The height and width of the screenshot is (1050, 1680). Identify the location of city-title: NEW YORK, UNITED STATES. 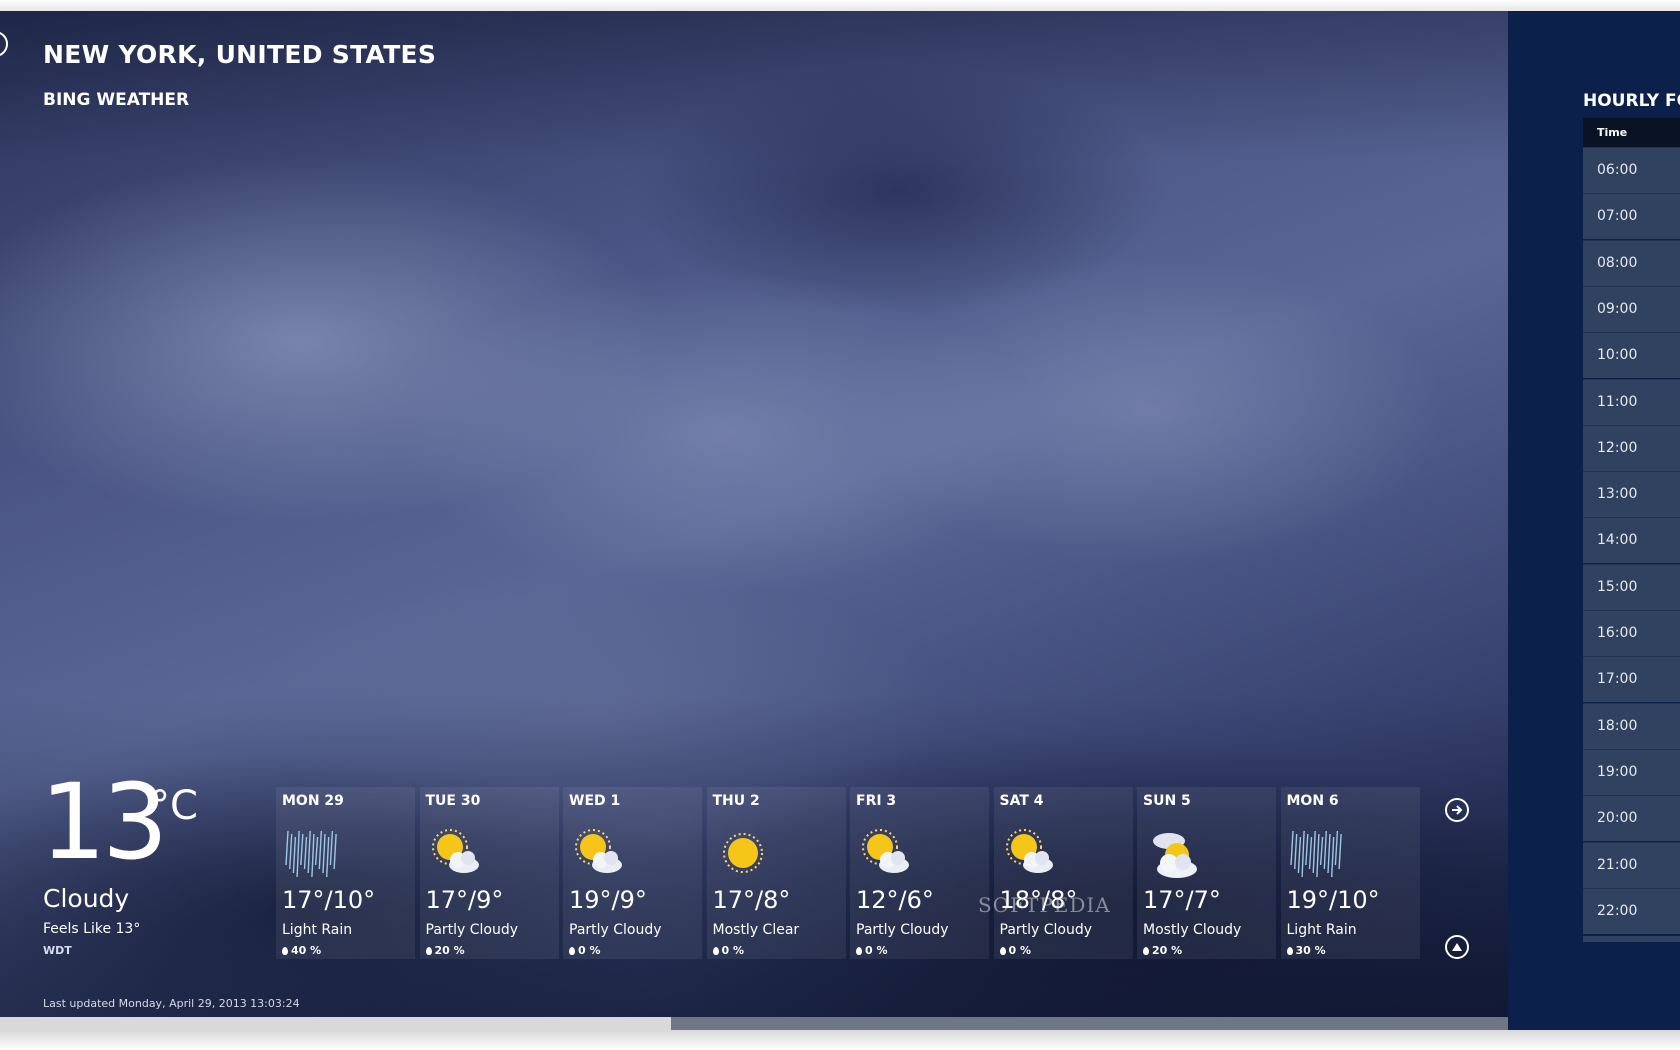
(240, 54).